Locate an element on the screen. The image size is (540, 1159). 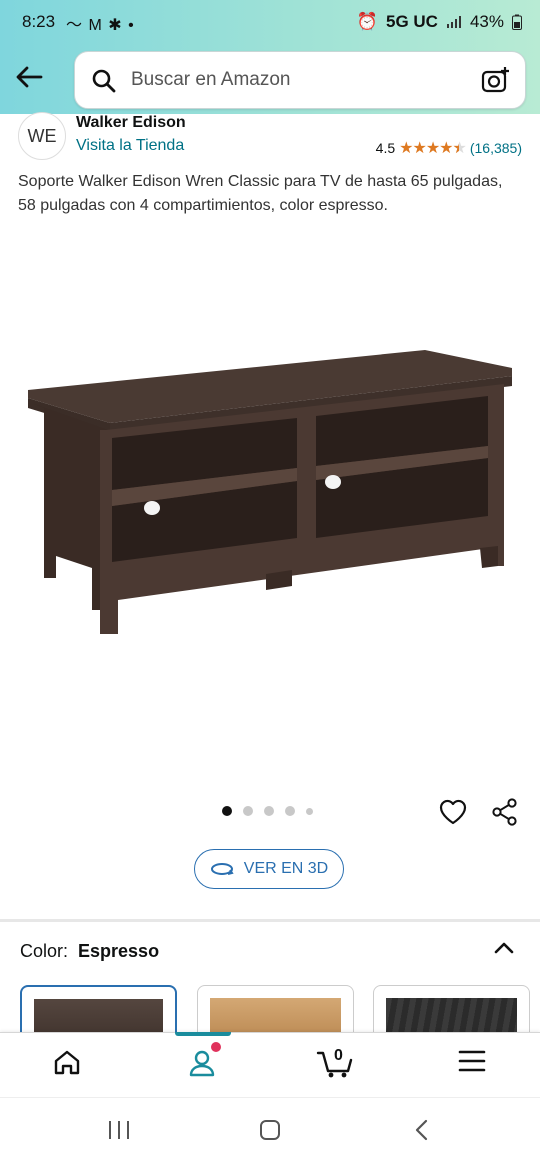
collapse-colors-button is located at coordinates (504, 950).